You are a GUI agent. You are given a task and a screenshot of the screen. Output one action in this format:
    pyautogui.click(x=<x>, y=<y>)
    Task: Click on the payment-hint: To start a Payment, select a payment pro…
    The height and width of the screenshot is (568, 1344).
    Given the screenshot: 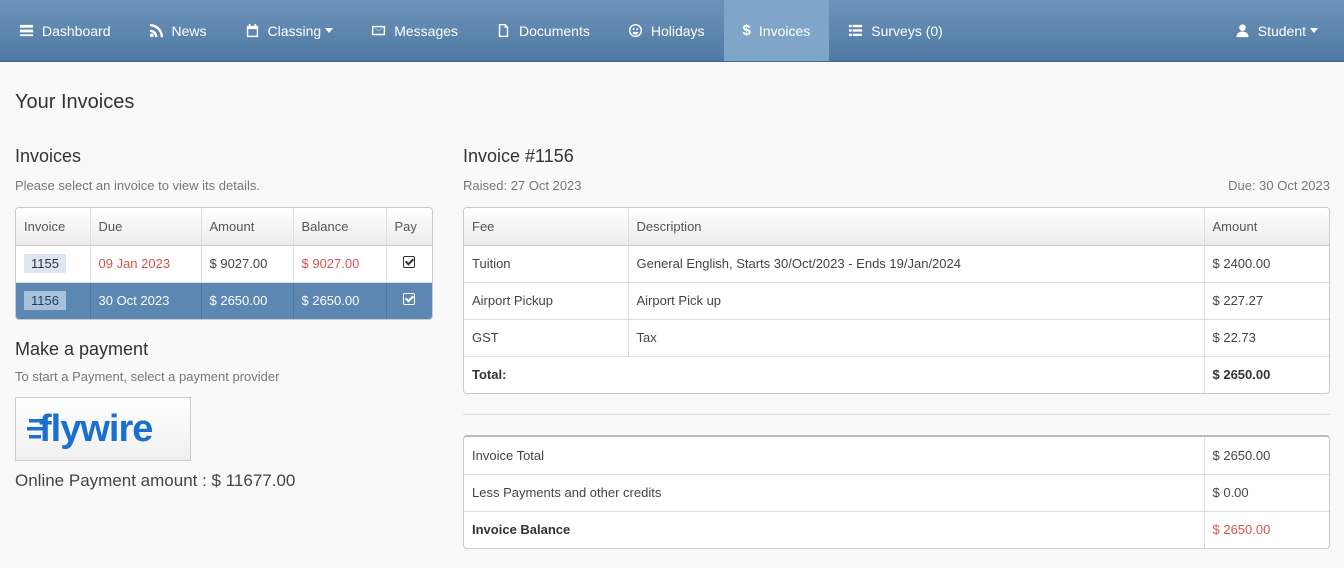 What is the action you would take?
    pyautogui.click(x=147, y=376)
    